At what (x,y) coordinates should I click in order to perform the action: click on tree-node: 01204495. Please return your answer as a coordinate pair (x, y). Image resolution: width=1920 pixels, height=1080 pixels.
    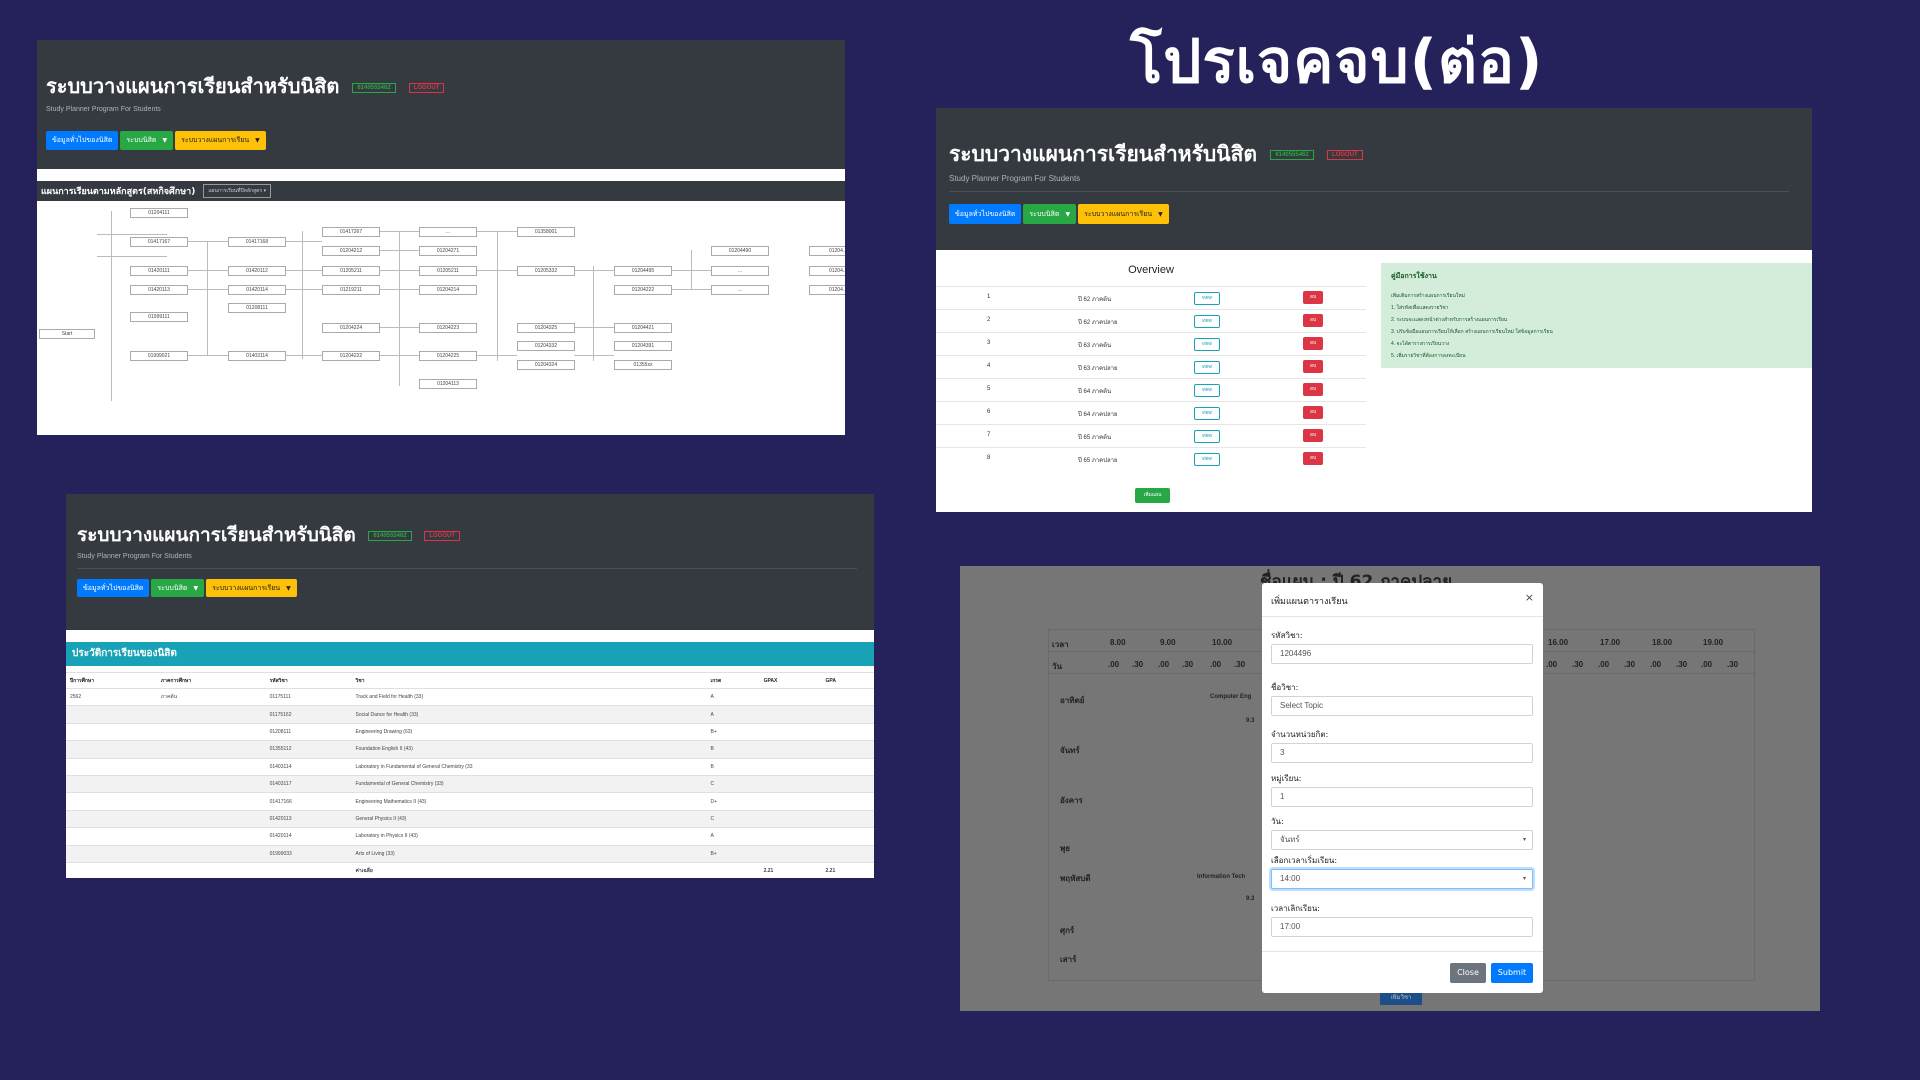
    Looking at the image, I should click on (643, 271).